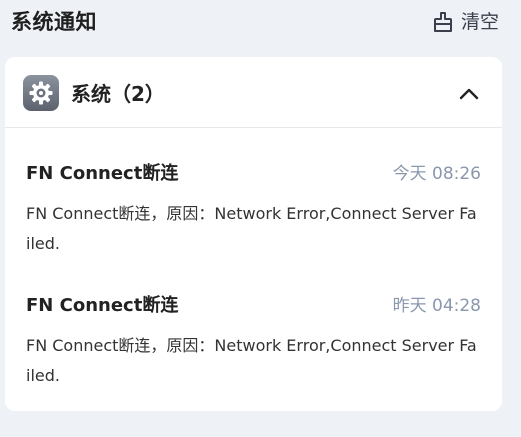 The image size is (521, 437). Describe the element at coordinates (479, 22) in the screenshot. I see `clear-label: 清空` at that location.